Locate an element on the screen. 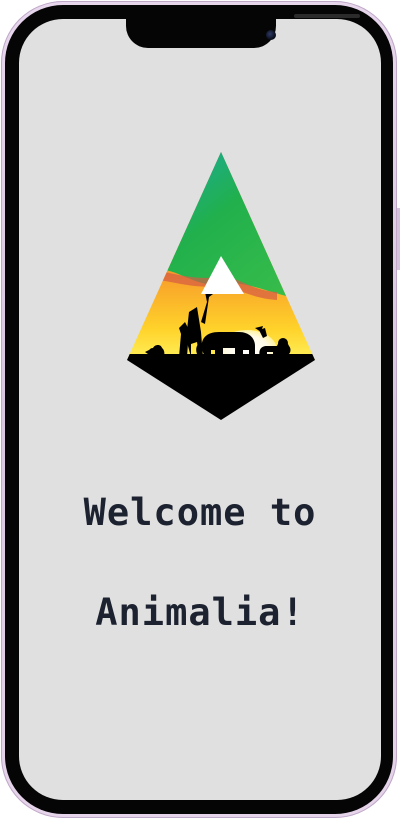 The image size is (400, 821). front-camera-icon is located at coordinates (271, 35).